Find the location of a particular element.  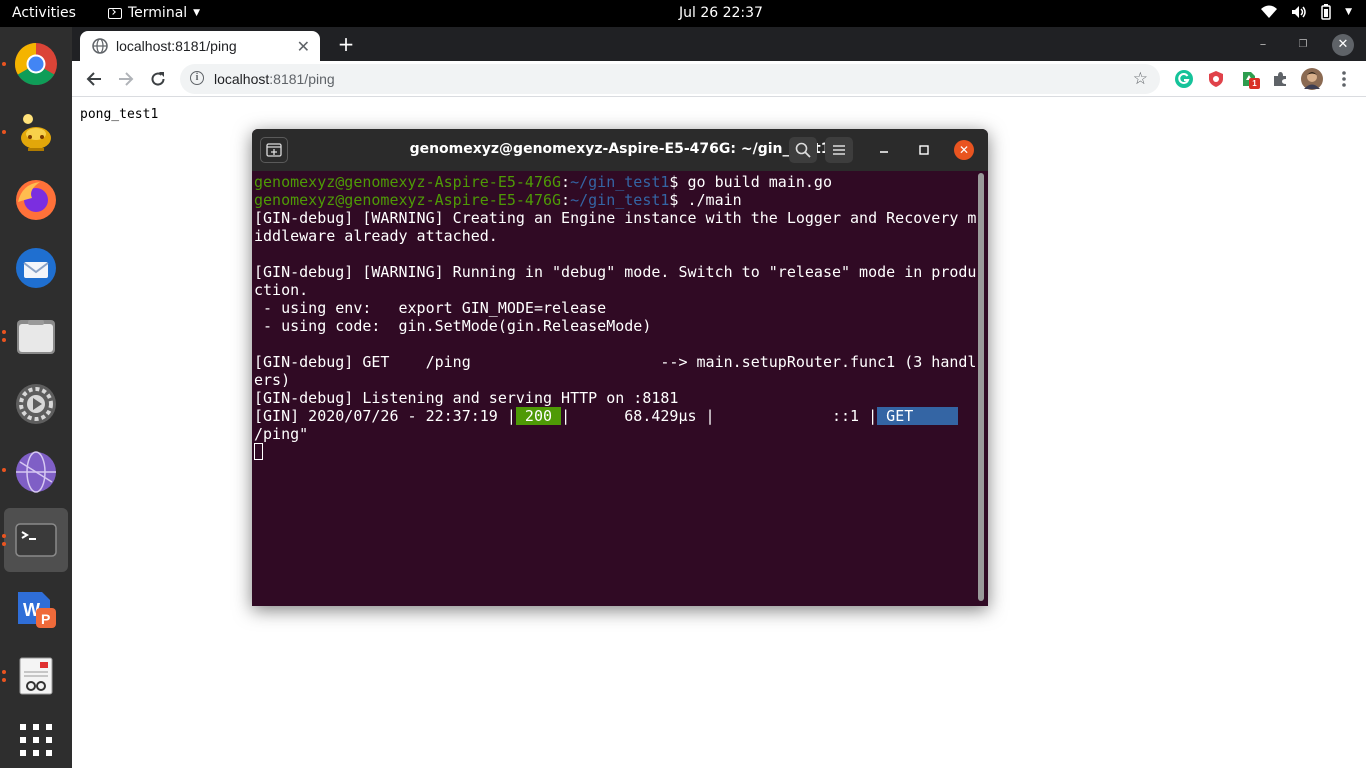

clock: Jul 26 22:37 is located at coordinates (721, 13).